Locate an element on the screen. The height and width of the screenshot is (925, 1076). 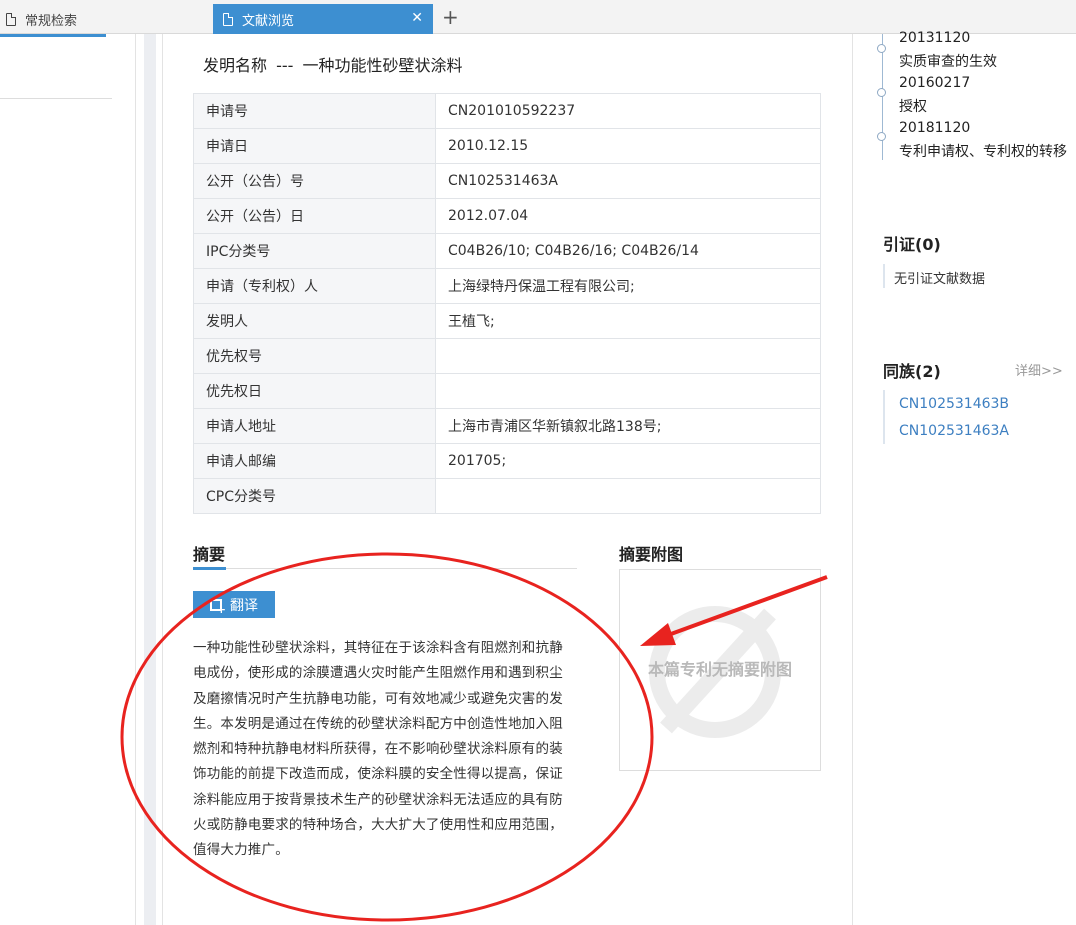
abstract-heading: 摘要 is located at coordinates (209, 554).